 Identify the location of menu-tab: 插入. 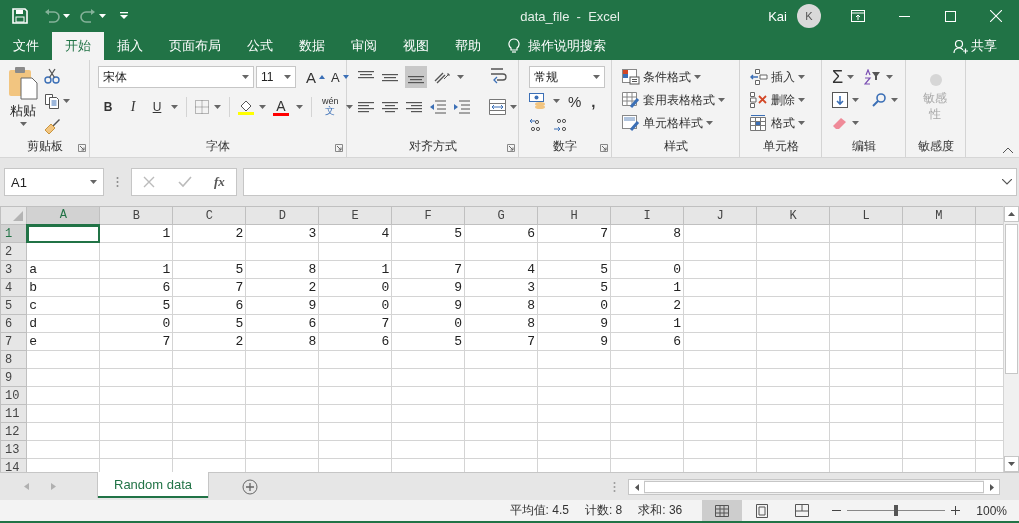
(130, 46).